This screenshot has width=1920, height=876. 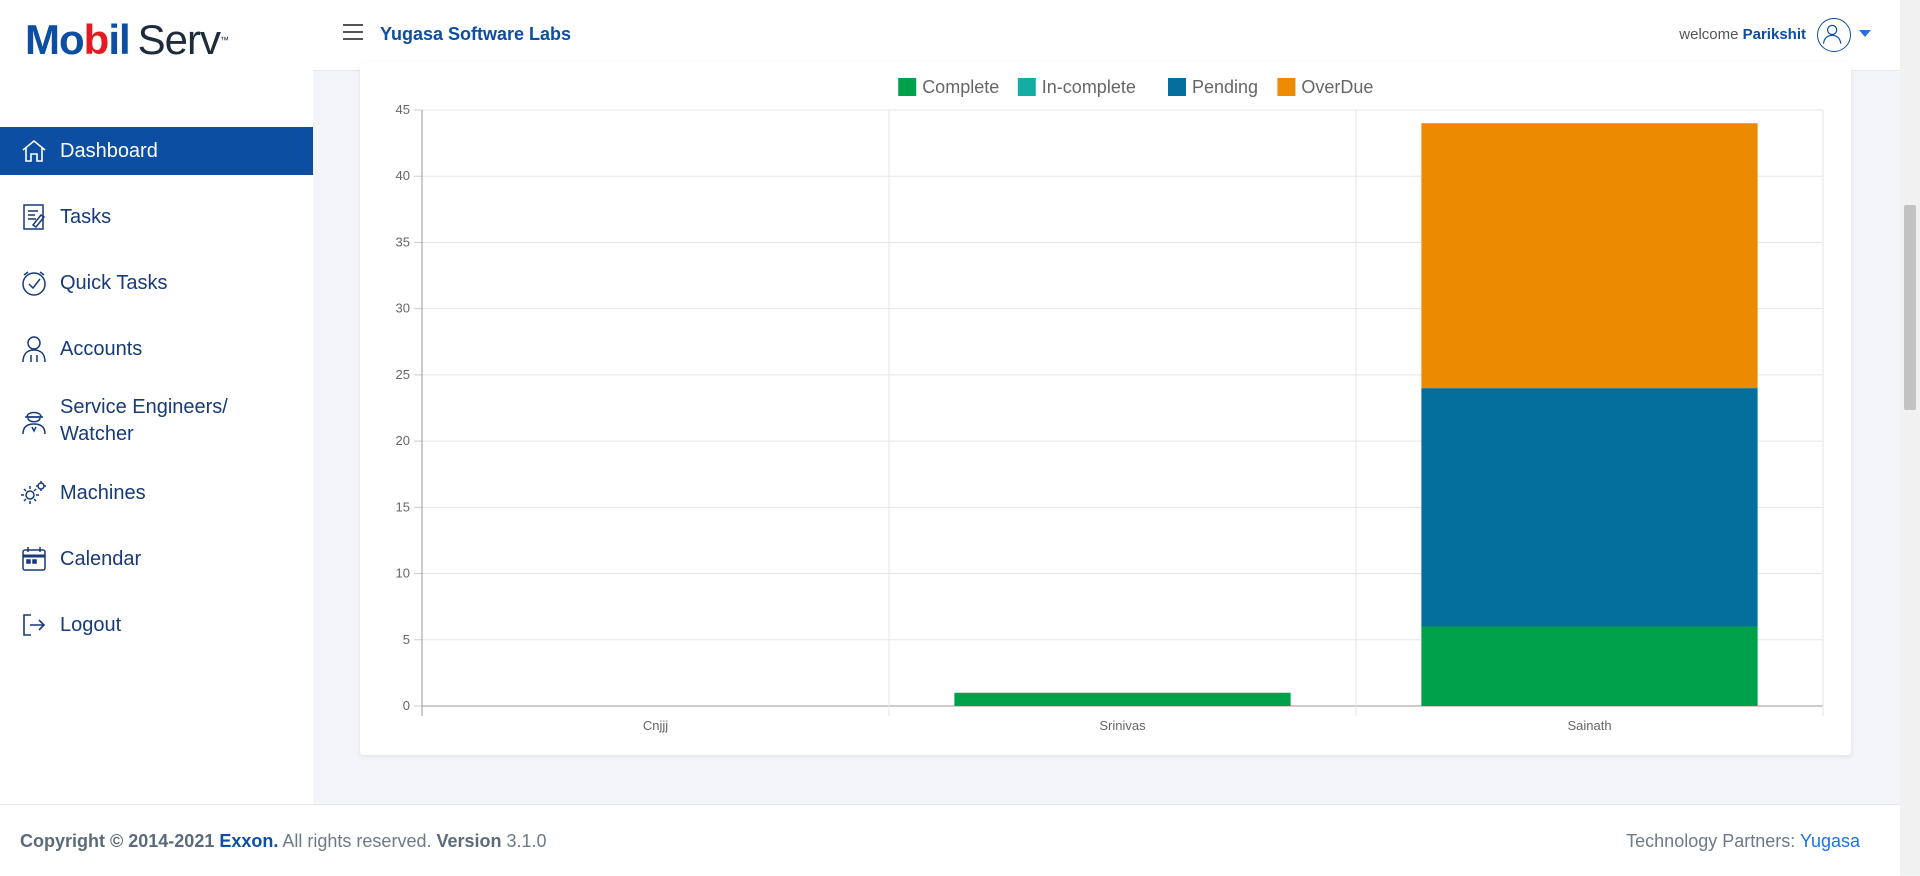 What do you see at coordinates (526, 841) in the screenshot?
I see `version-value: 3.1.0` at bounding box center [526, 841].